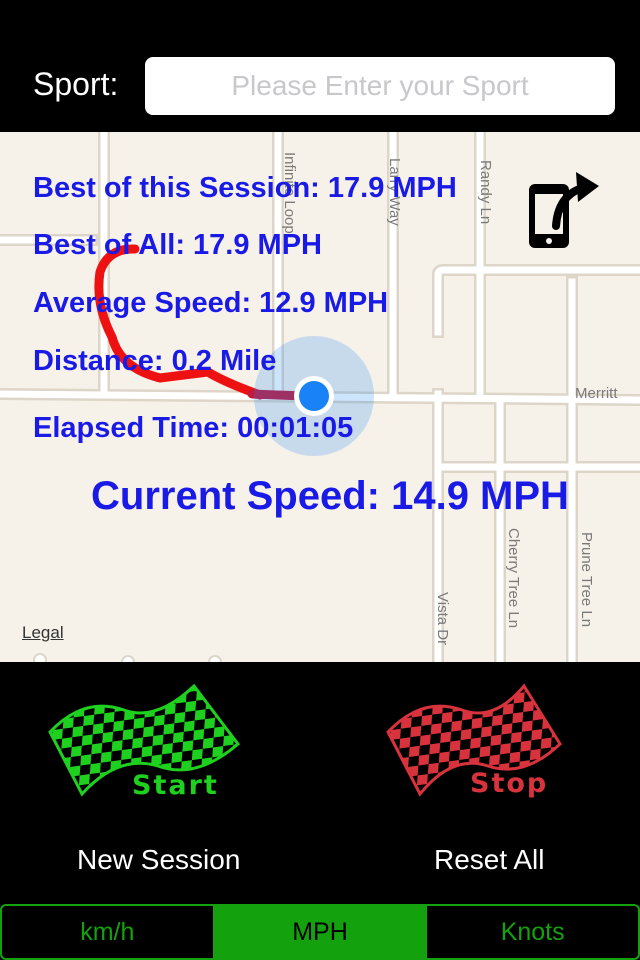  I want to click on legal-link: Legal, so click(43, 633).